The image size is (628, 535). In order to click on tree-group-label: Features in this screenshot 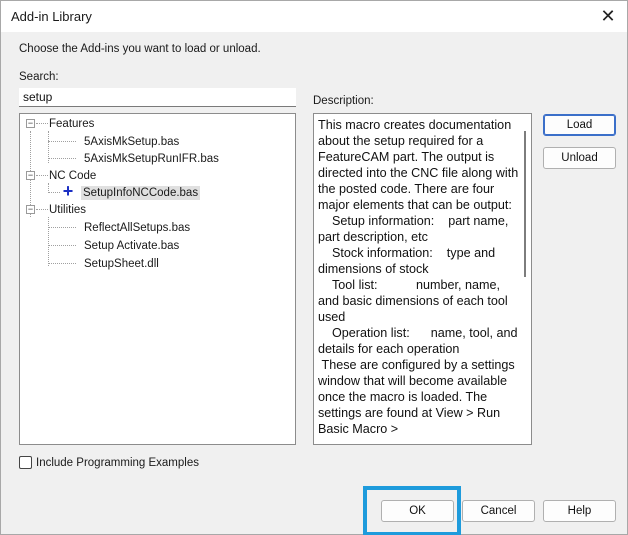, I will do `click(72, 123)`.